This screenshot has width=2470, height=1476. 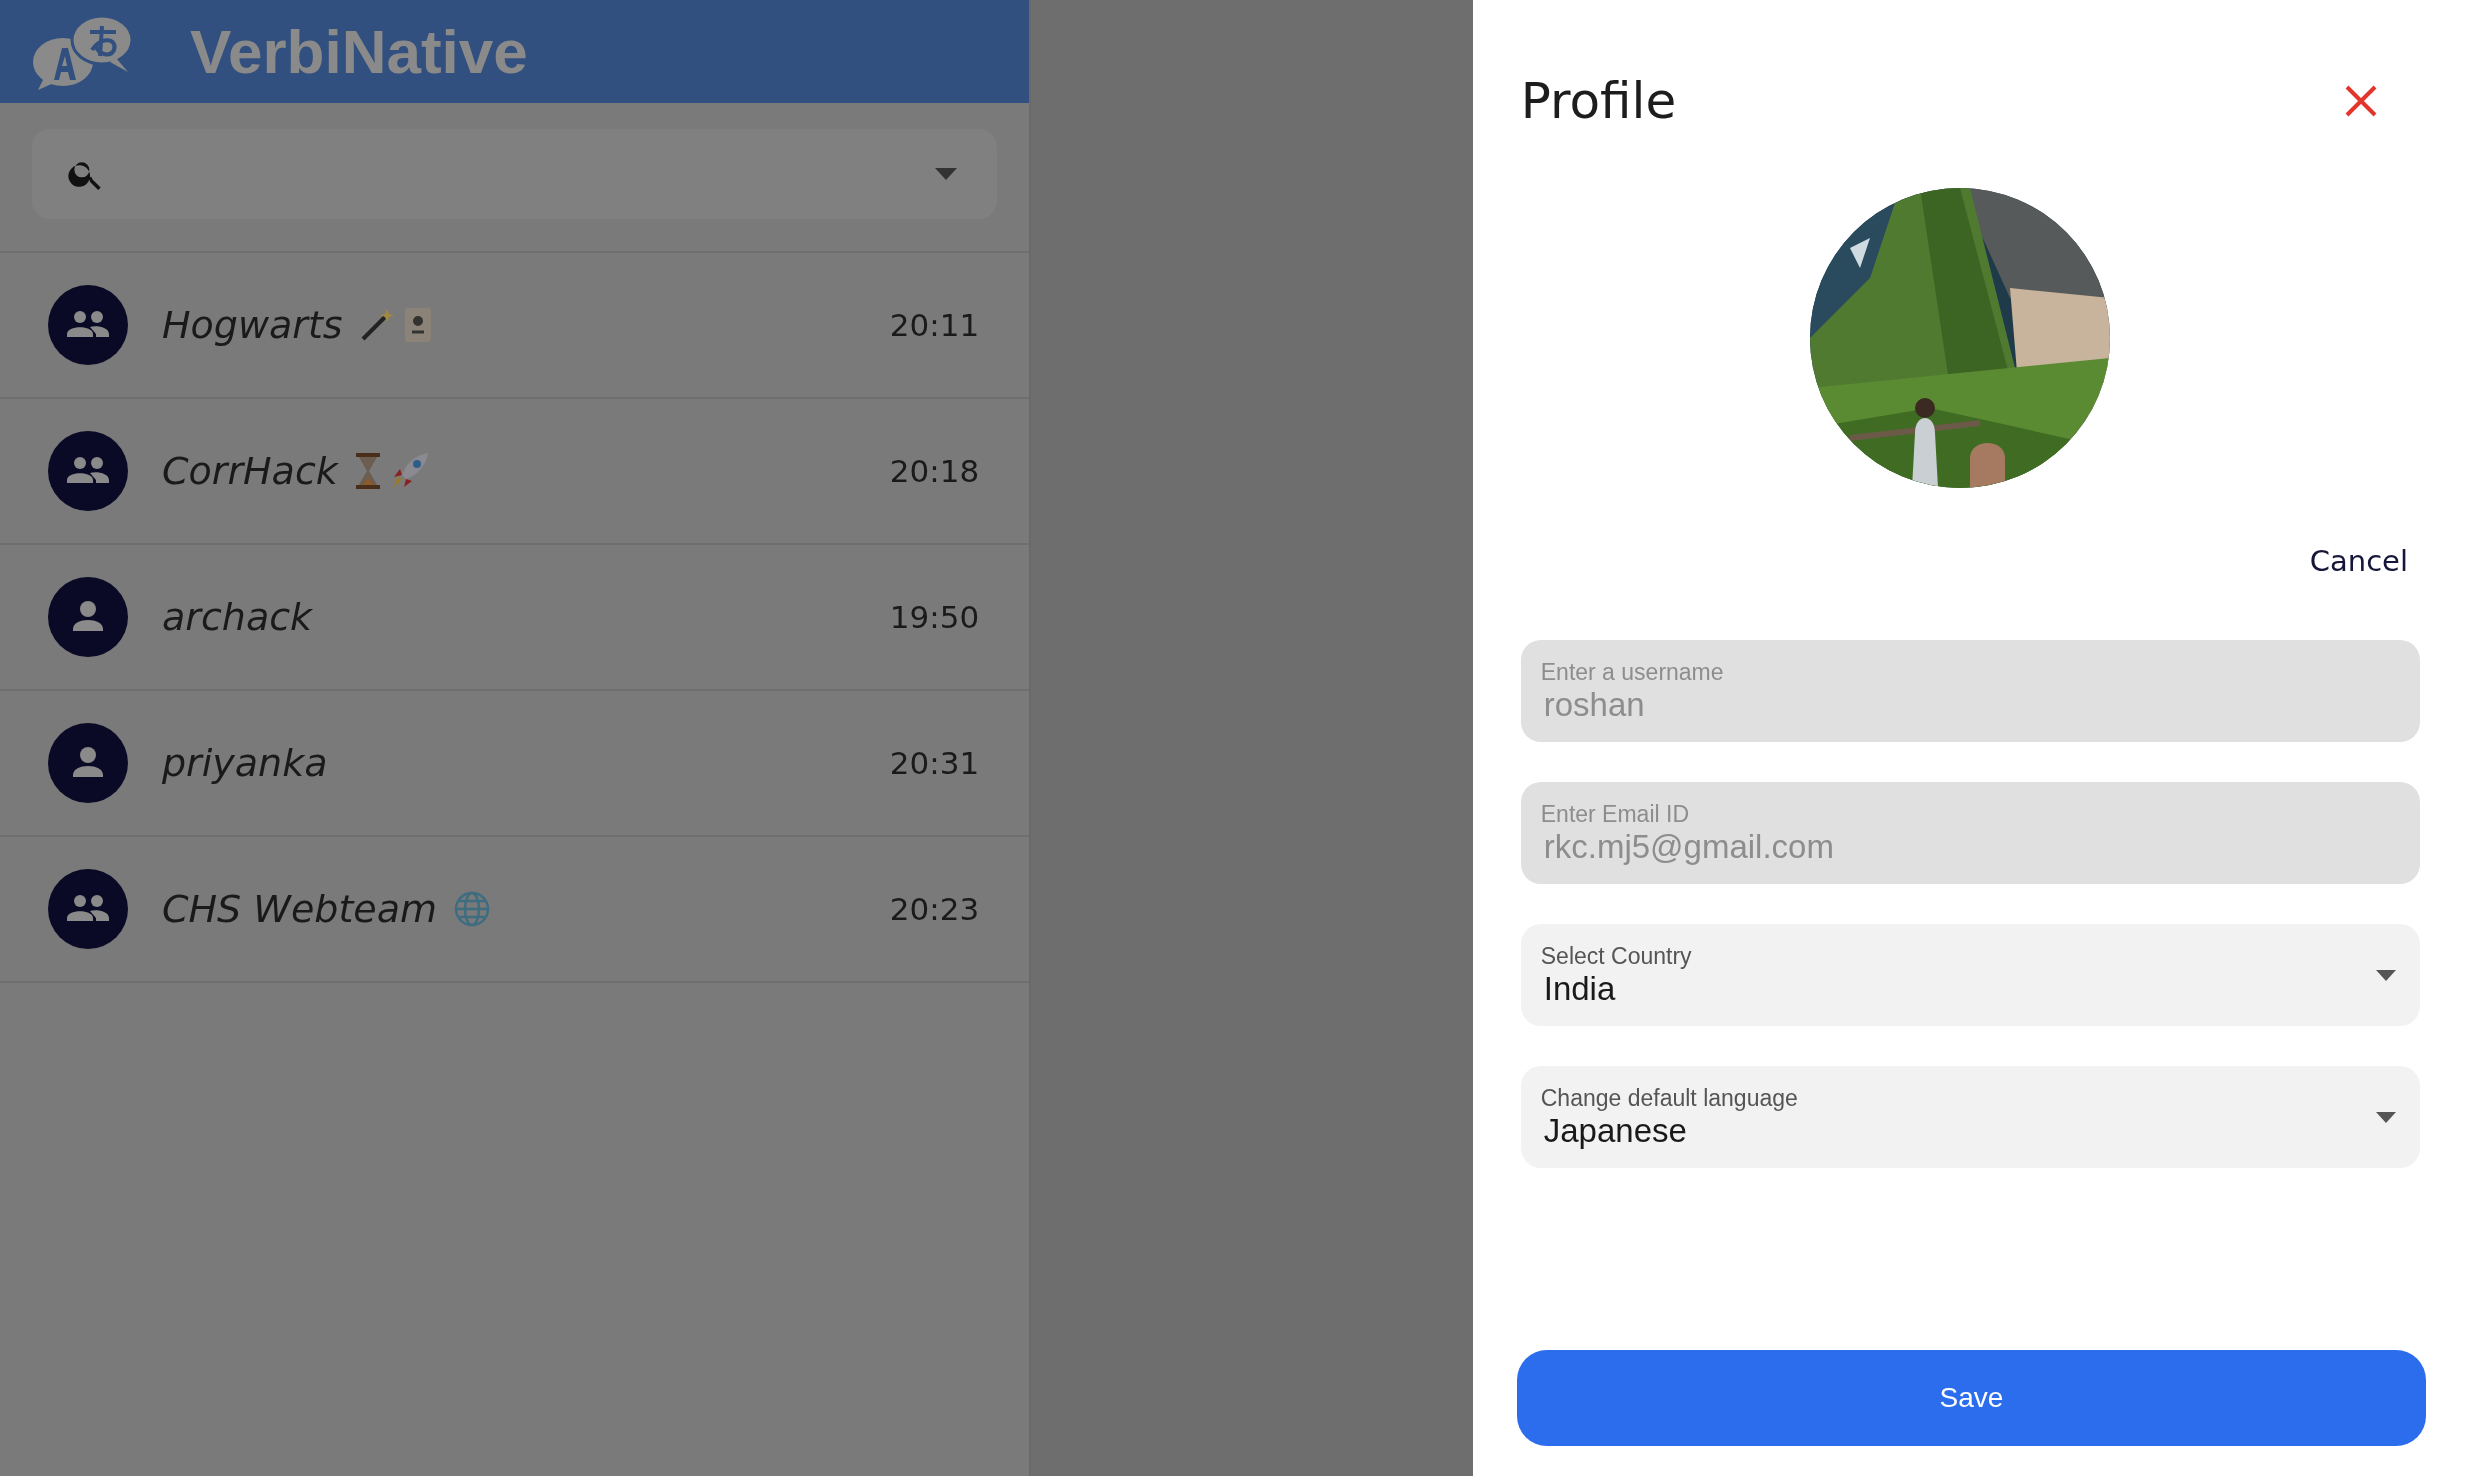 What do you see at coordinates (1594, 704) in the screenshot?
I see `field-value: roshan` at bounding box center [1594, 704].